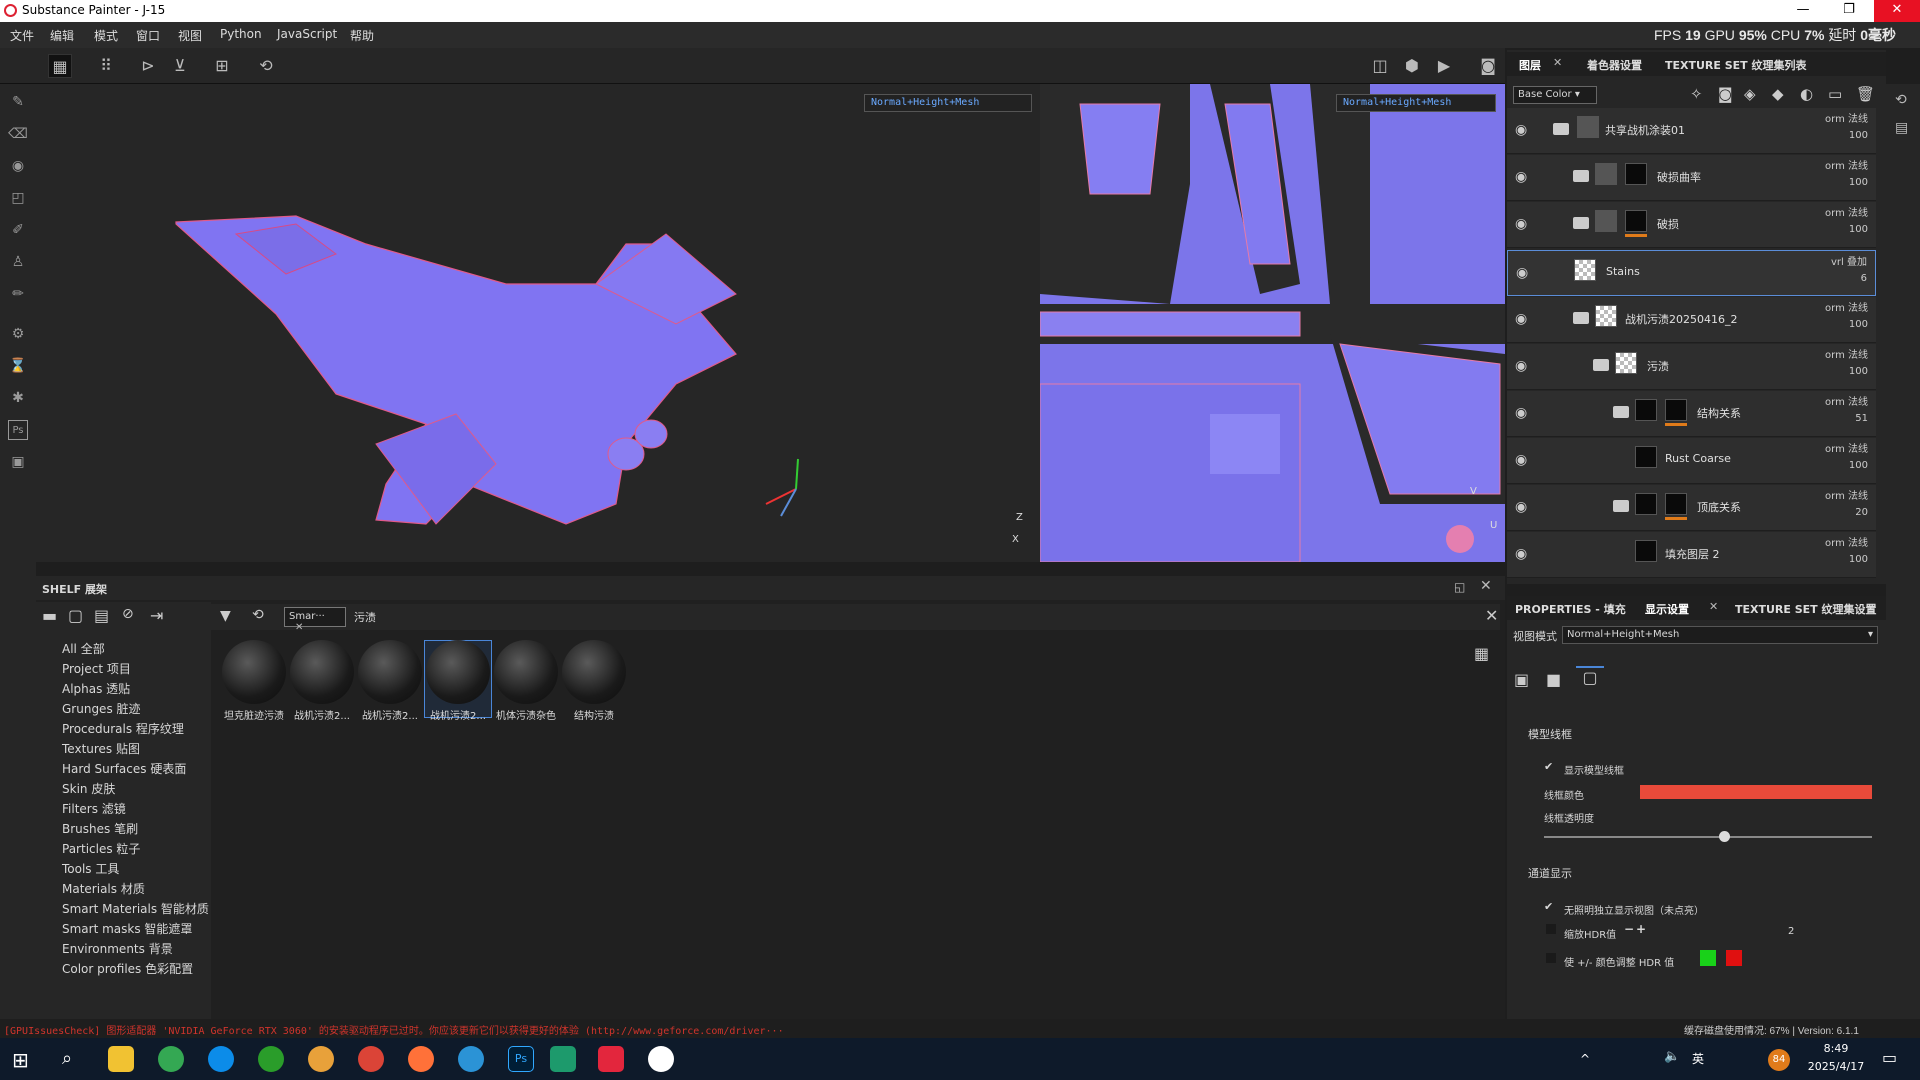 This screenshot has width=1920, height=1080. What do you see at coordinates (1641, 929) in the screenshot?
I see `plus-icon: +` at bounding box center [1641, 929].